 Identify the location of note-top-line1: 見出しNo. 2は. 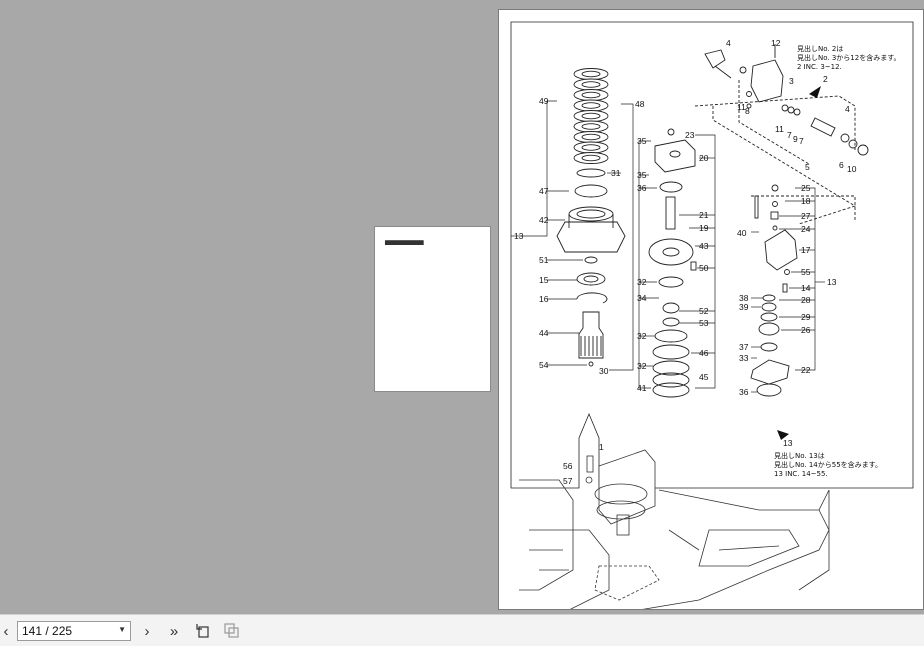
(820, 48).